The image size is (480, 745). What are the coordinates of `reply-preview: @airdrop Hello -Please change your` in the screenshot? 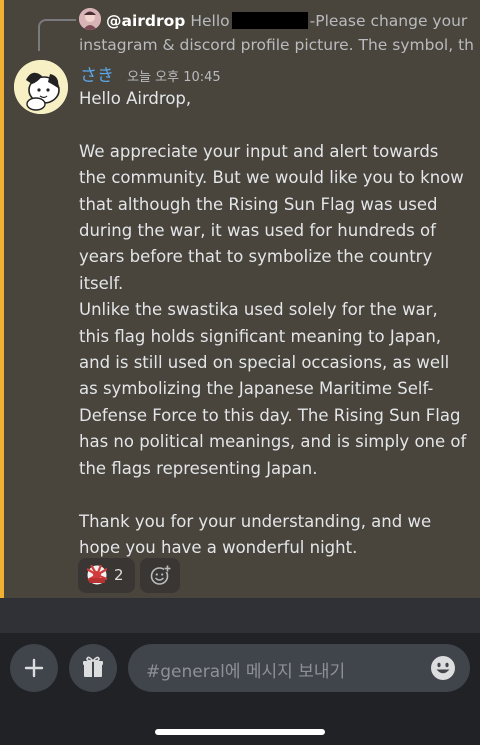 It's located at (291, 21).